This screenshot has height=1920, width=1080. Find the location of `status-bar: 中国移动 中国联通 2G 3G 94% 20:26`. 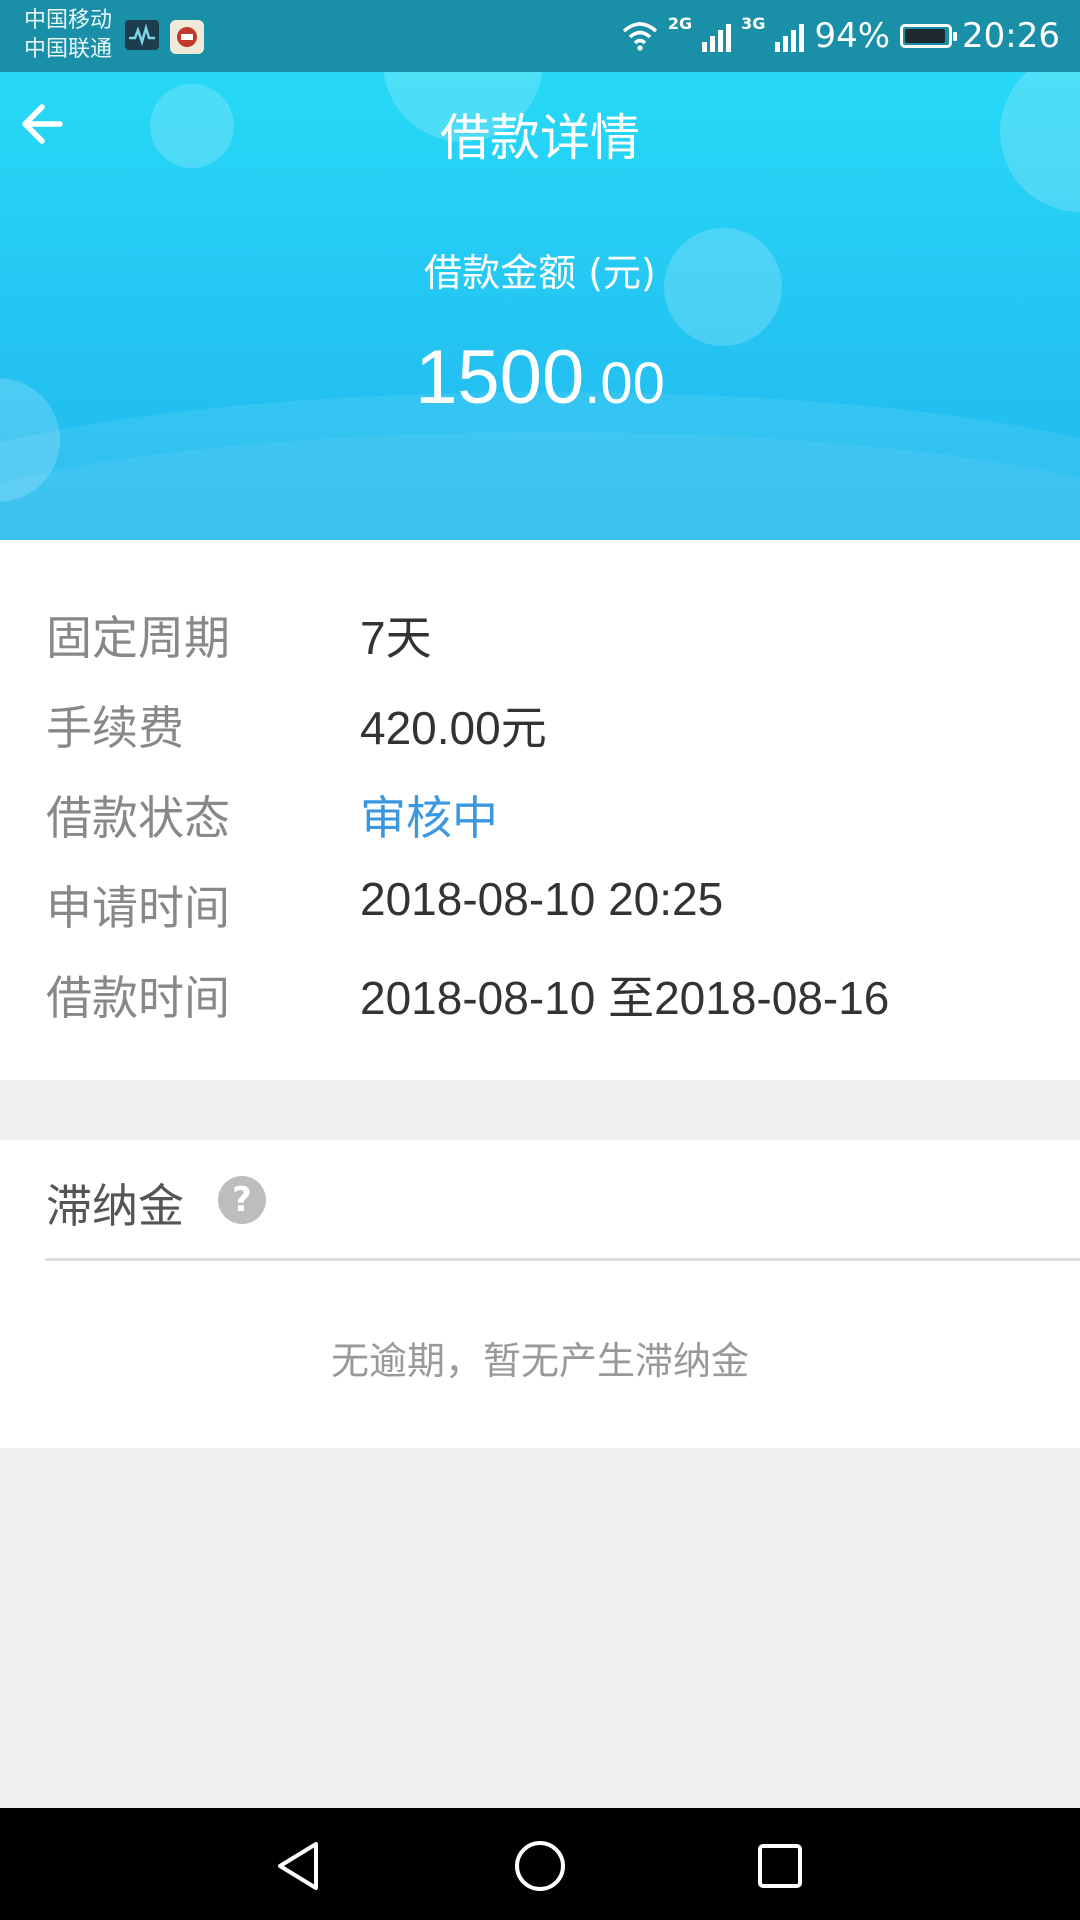

status-bar: 中国移动 中国联通 2G 3G 94% 20:26 is located at coordinates (540, 36).